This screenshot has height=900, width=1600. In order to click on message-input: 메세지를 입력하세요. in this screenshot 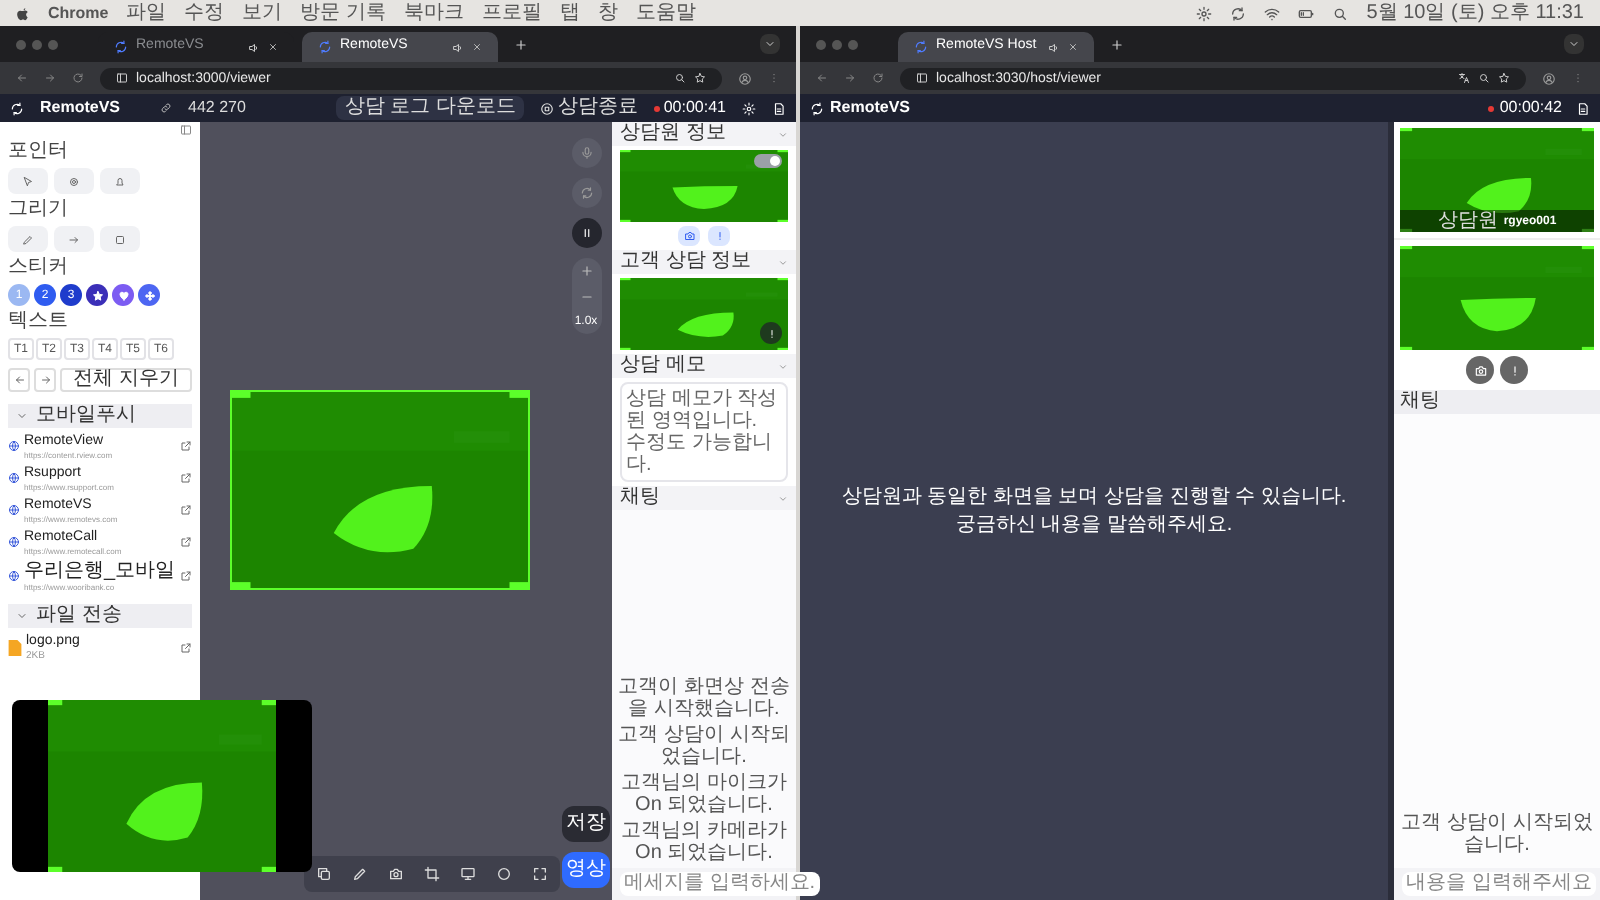, I will do `click(720, 884)`.